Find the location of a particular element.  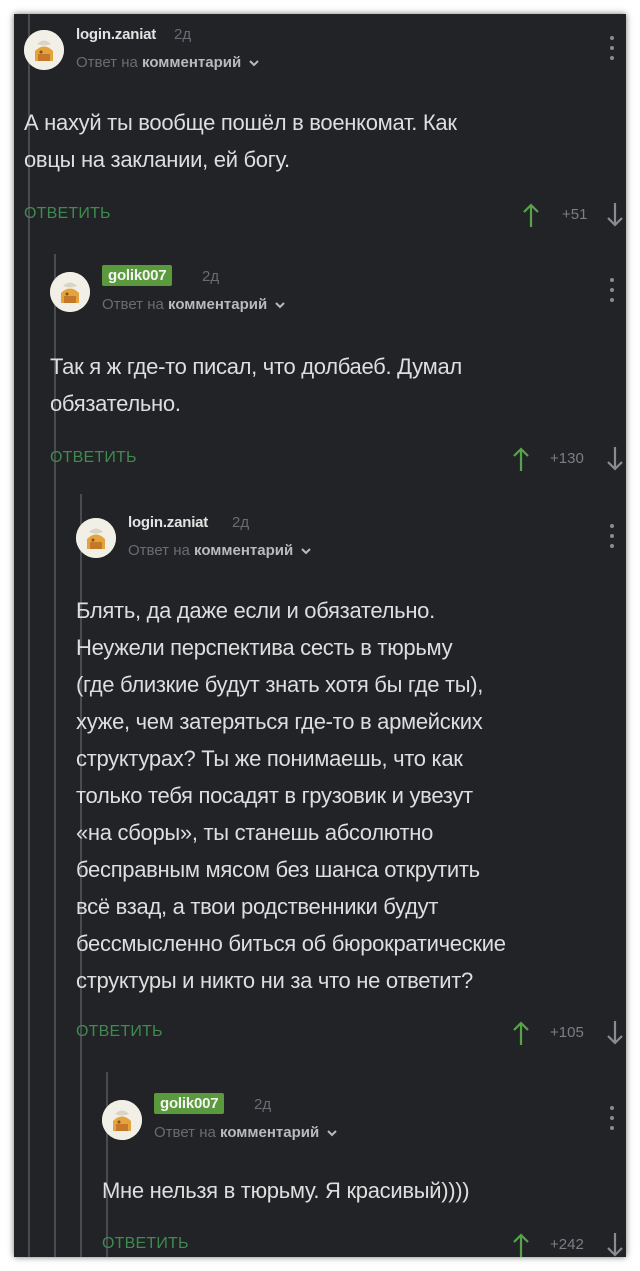

comment-actions: ОТВЕТИТЬ +242 is located at coordinates (364, 1244).